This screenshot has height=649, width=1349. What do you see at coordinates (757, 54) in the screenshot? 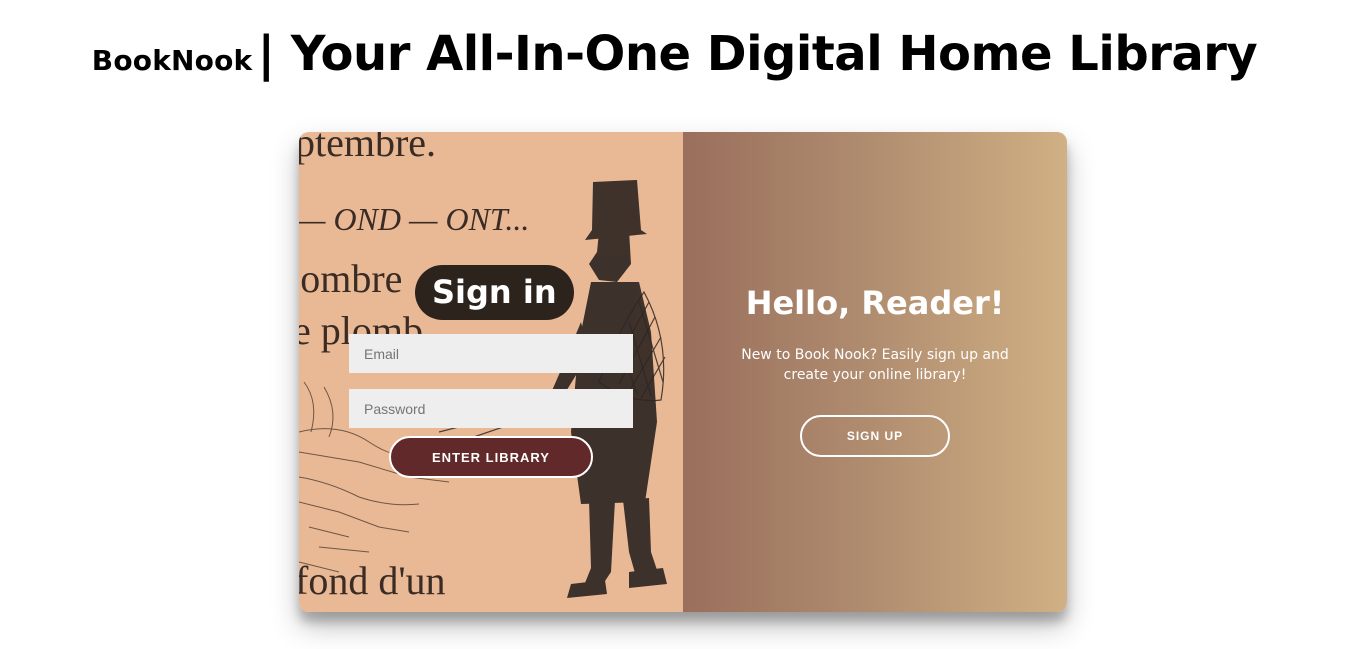
I see `page-title: | Your All-In-One Digital Home Library` at bounding box center [757, 54].